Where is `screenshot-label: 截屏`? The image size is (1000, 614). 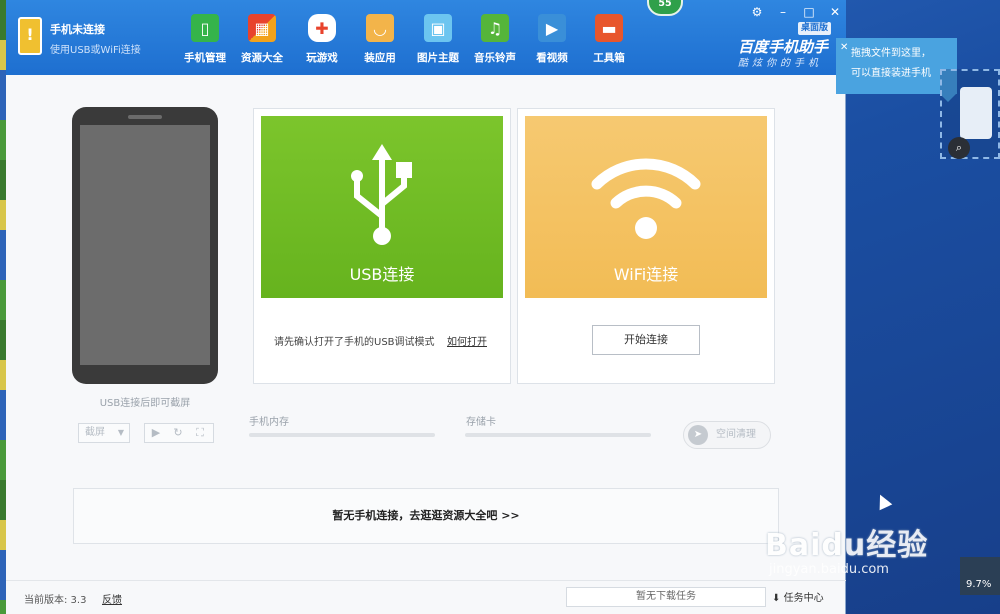 screenshot-label: 截屏 is located at coordinates (95, 432).